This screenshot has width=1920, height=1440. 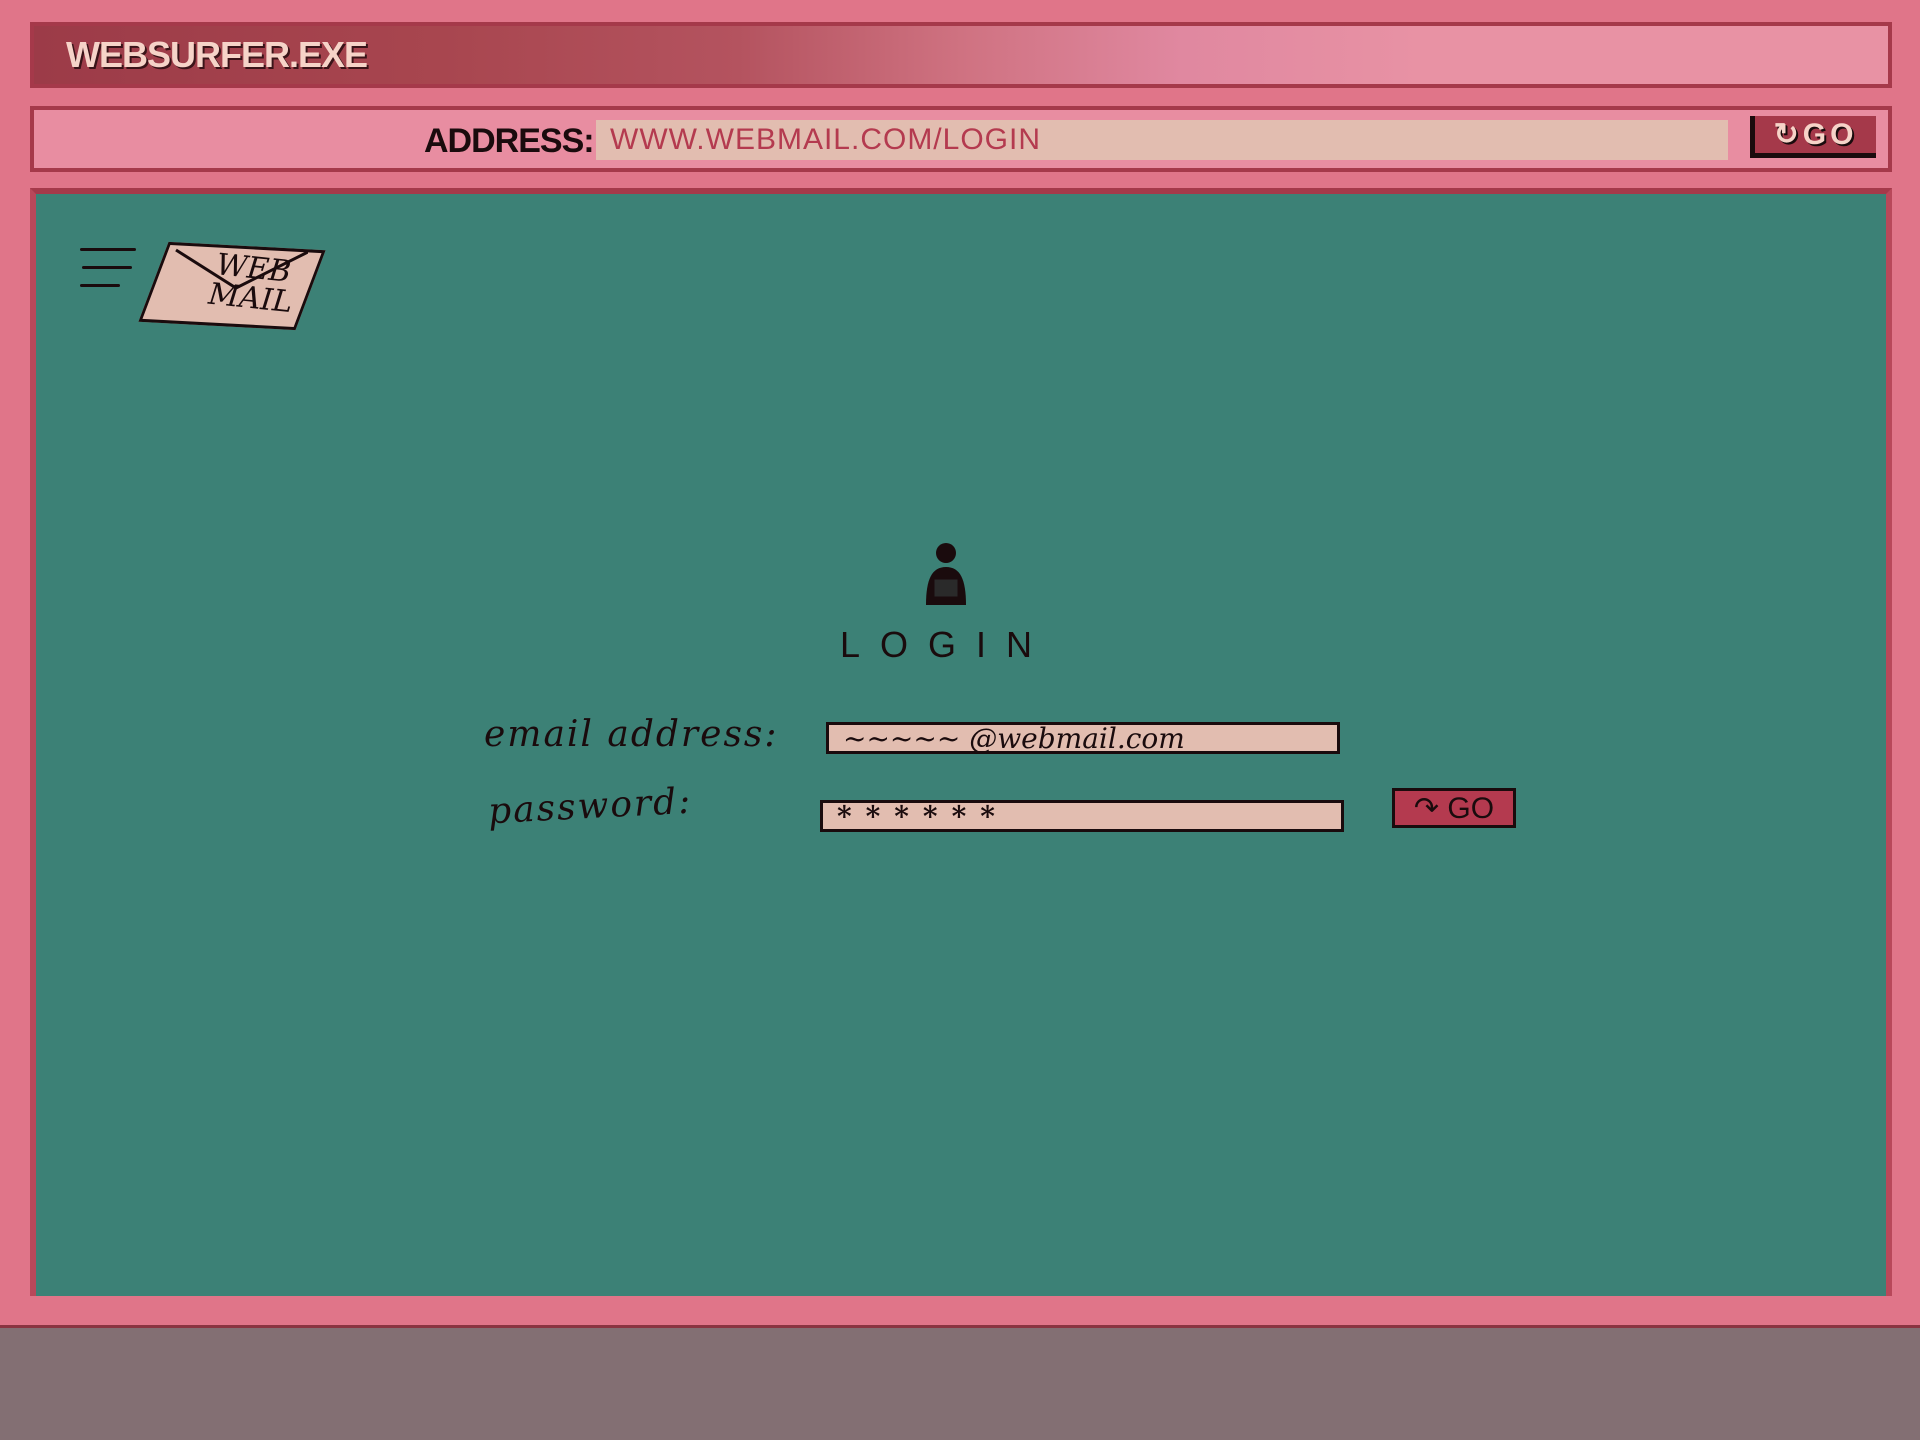 I want to click on address-go-label: GO, so click(x=1830, y=134).